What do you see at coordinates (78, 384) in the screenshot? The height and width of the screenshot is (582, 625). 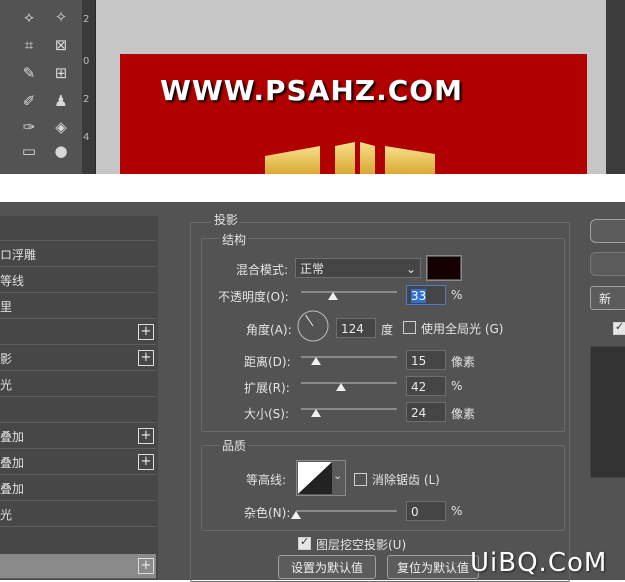 I see `style-item-inner-glow: 光` at bounding box center [78, 384].